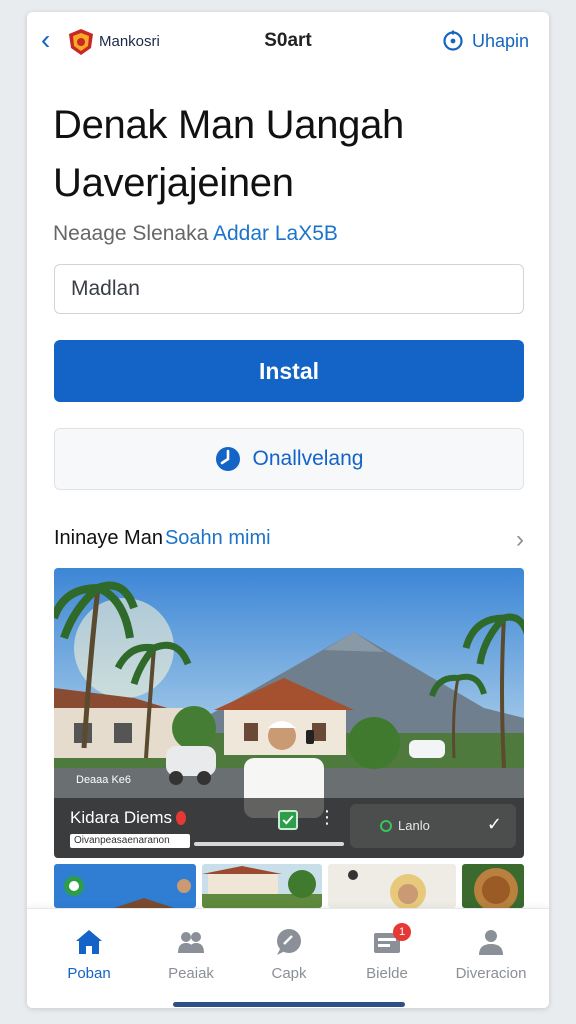  Describe the element at coordinates (104, 780) in the screenshot. I see `hero-tag: Deaaa Ke6` at that location.